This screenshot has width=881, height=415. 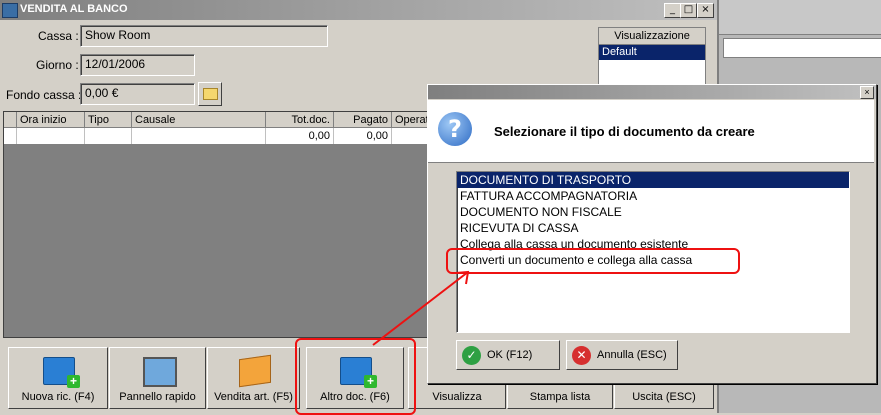 I want to click on highlight-altro-doc, so click(x=355, y=376).